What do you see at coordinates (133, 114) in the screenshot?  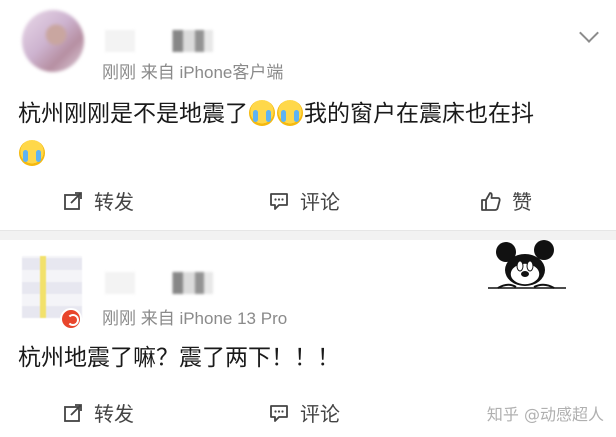 I see `post-text-part-1: 杭州刚刚是不是地震了` at bounding box center [133, 114].